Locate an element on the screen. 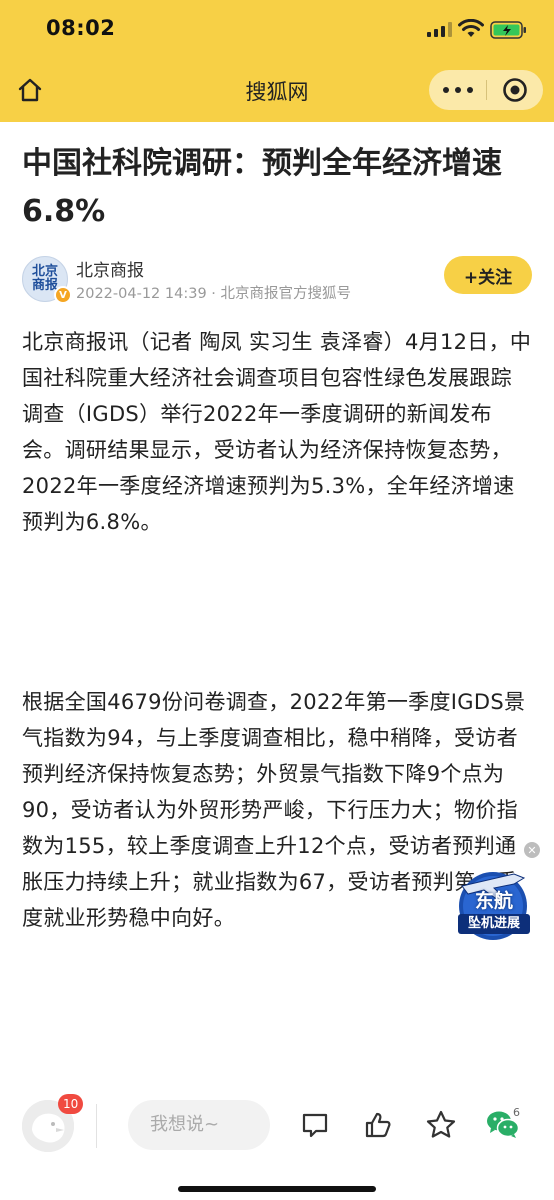 The height and width of the screenshot is (1200, 554). top-header: 08:02 搜狐网 is located at coordinates (277, 61).